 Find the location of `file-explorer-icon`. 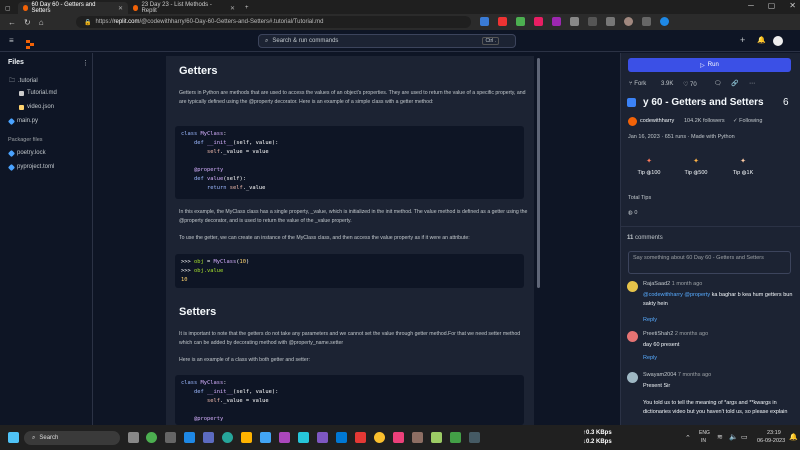

file-explorer-icon is located at coordinates (246, 437).